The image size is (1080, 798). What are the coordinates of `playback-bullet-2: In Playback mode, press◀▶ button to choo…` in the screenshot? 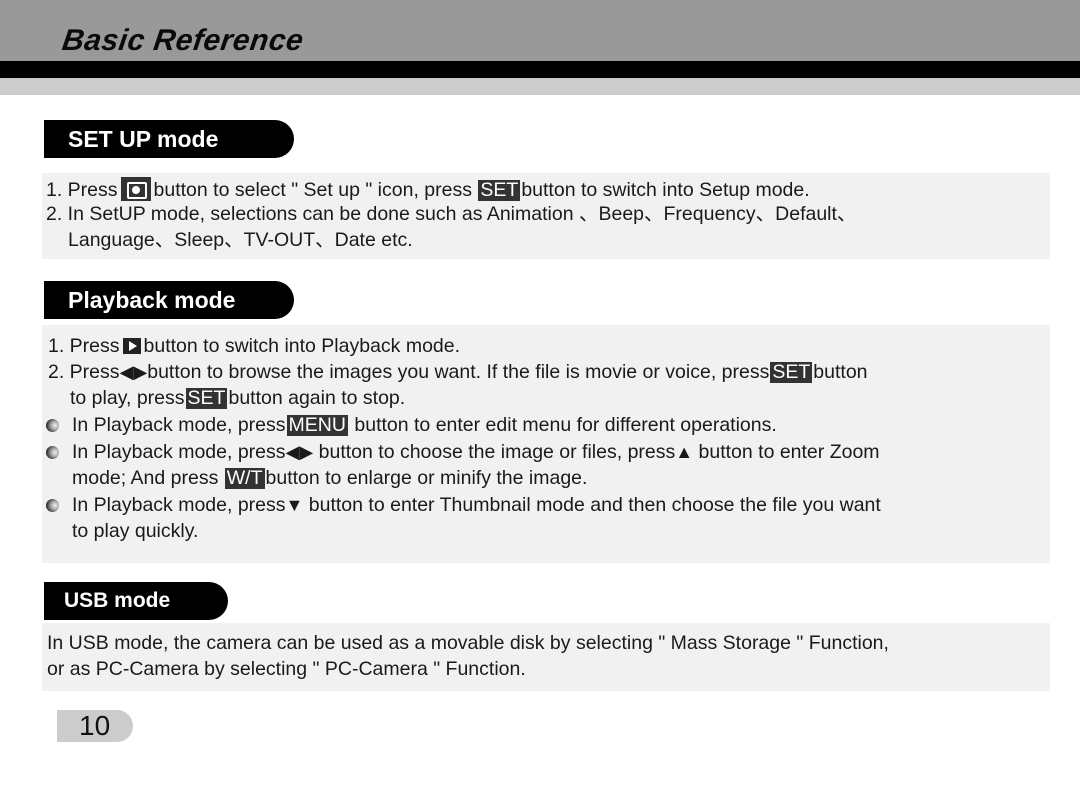 It's located at (476, 452).